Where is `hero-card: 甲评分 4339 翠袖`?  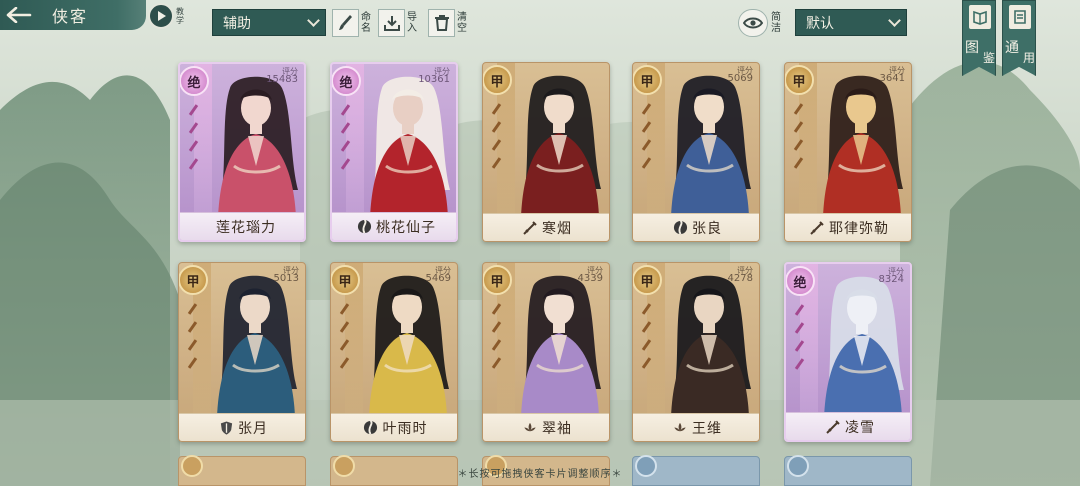
hero-card: 甲评分 4339 翠袖 is located at coordinates (546, 352).